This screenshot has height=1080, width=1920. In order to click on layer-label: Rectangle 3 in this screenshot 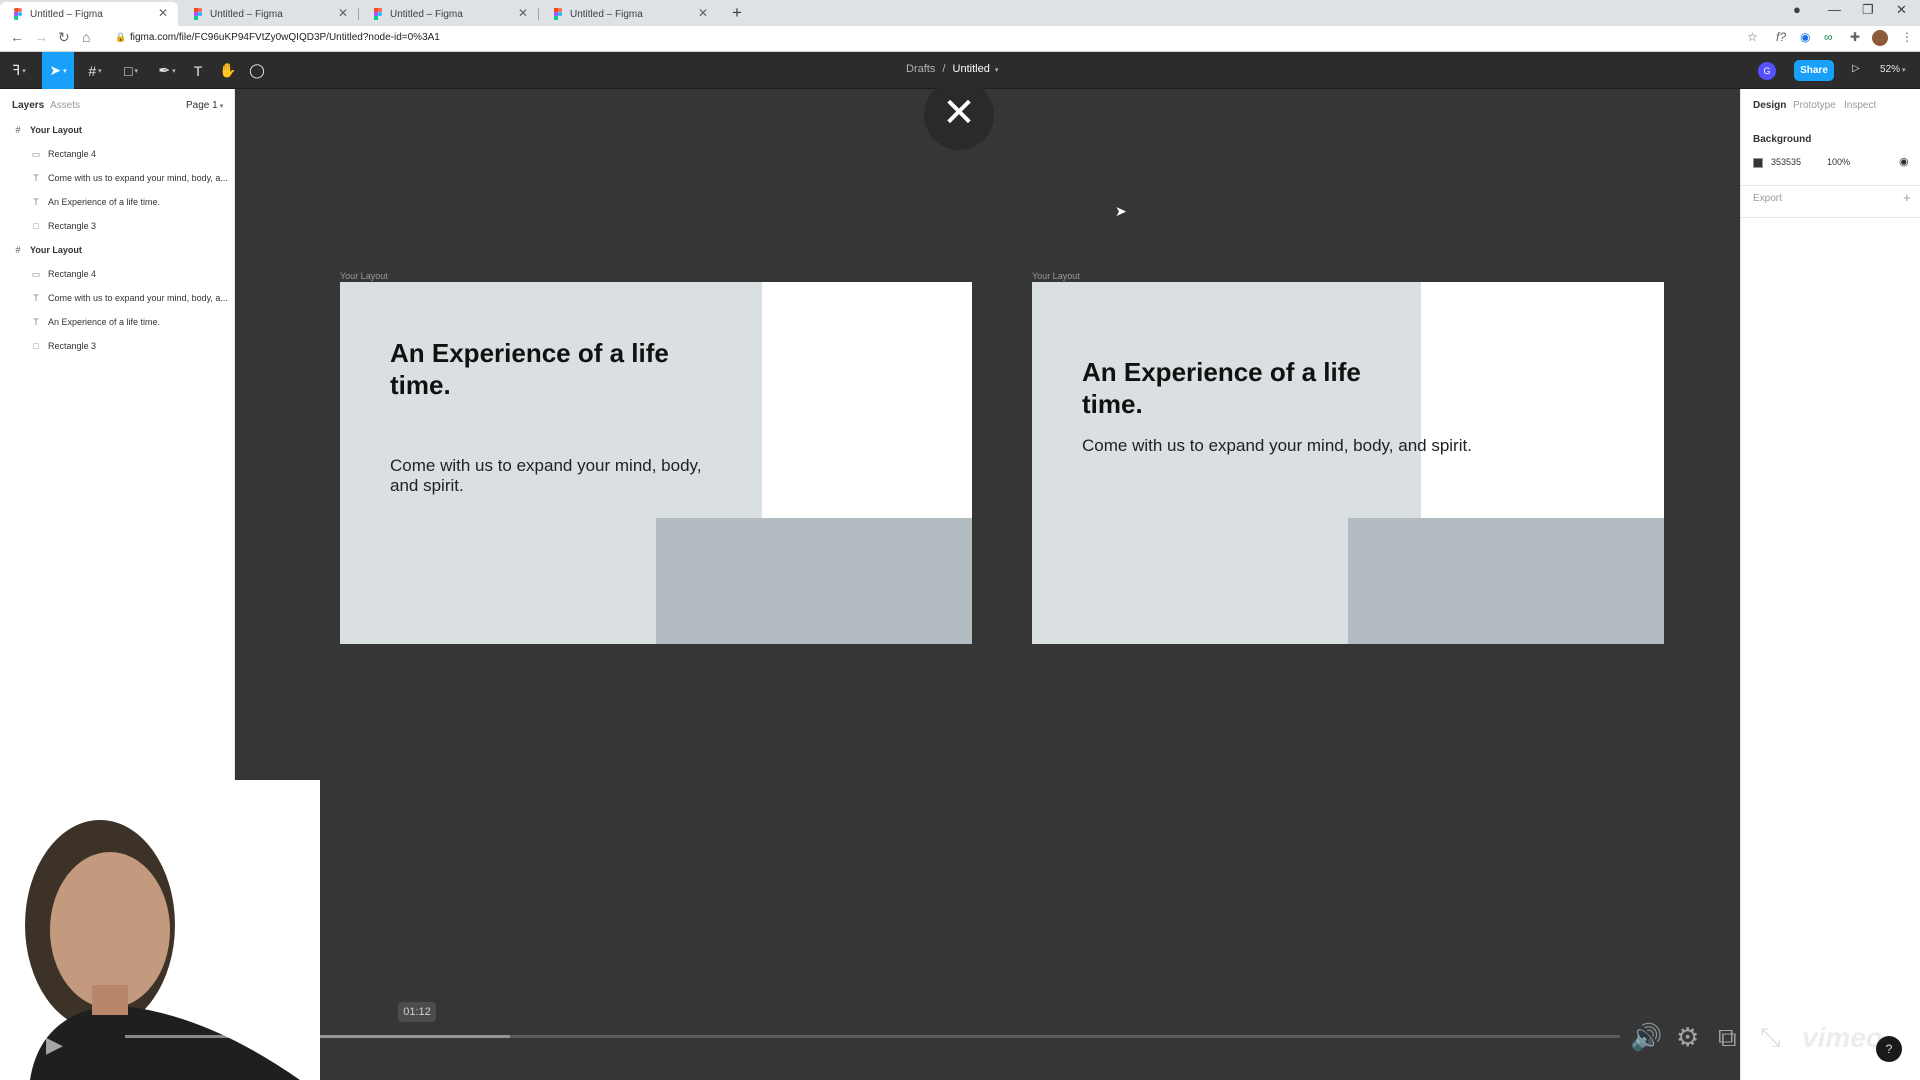, I will do `click(72, 346)`.